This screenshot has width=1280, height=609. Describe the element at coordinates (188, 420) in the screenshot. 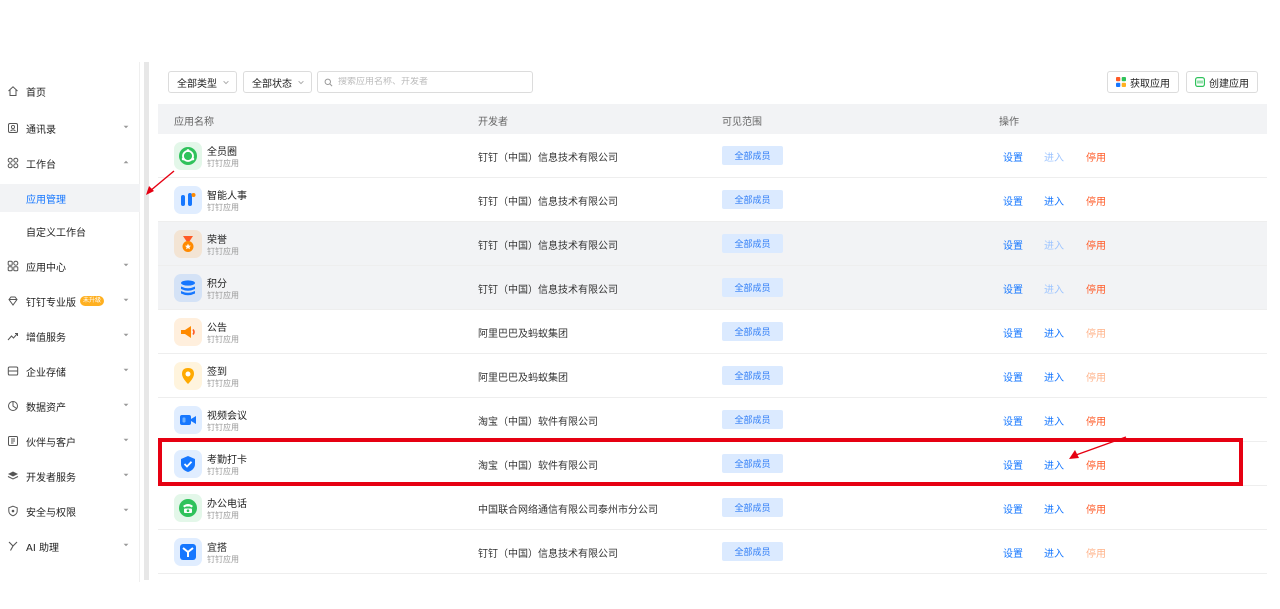

I see `video-meeting-app-icon` at that location.